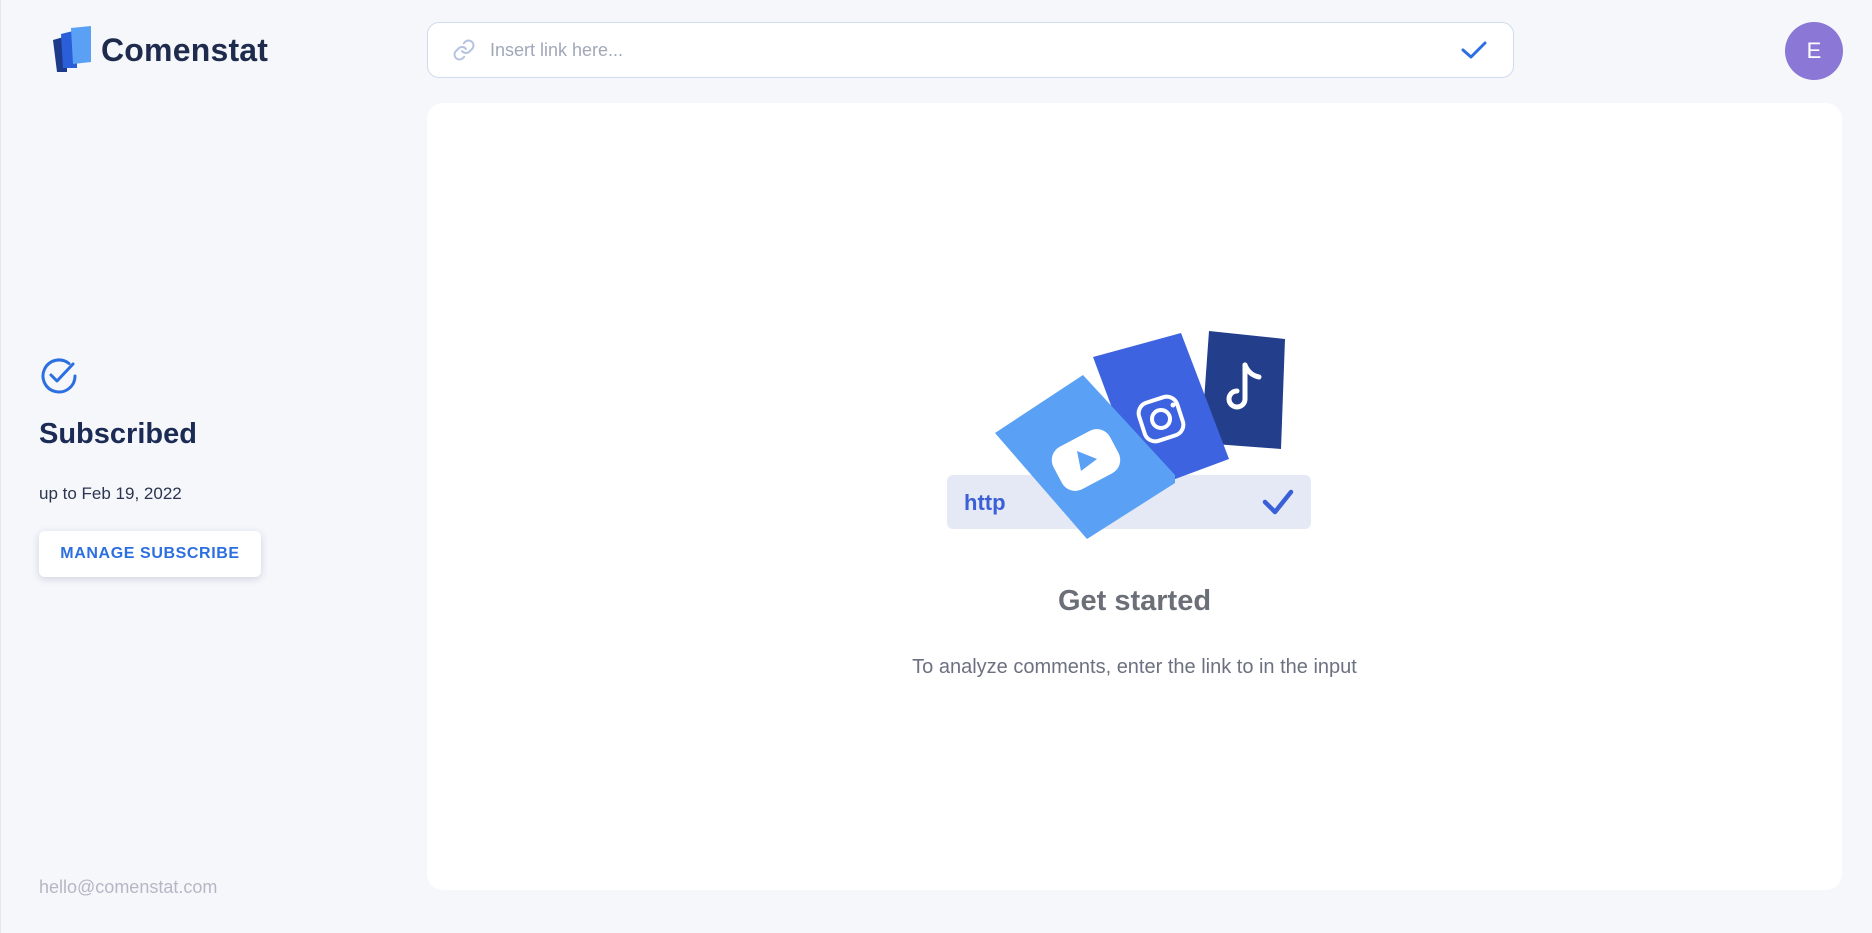 The image size is (1872, 933). I want to click on avatar-initial: E, so click(1814, 50).